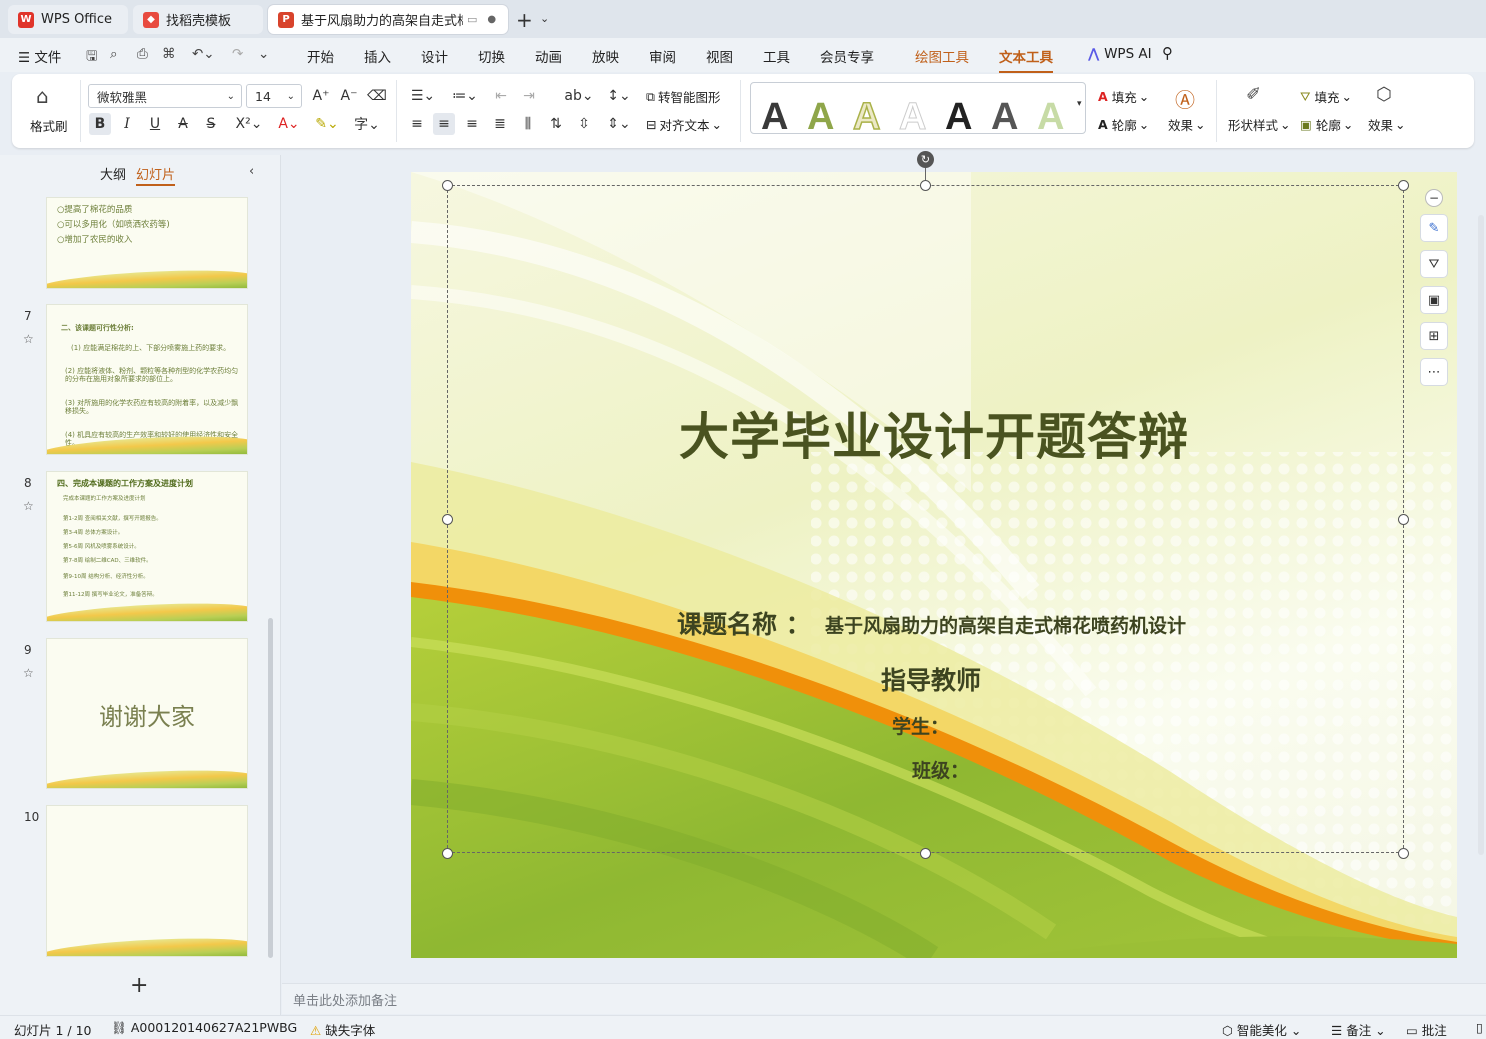 The width and height of the screenshot is (1486, 1039). Describe the element at coordinates (683, 96) in the screenshot. I see `smart-graphic-button: ⧉ 转智能图形` at that location.